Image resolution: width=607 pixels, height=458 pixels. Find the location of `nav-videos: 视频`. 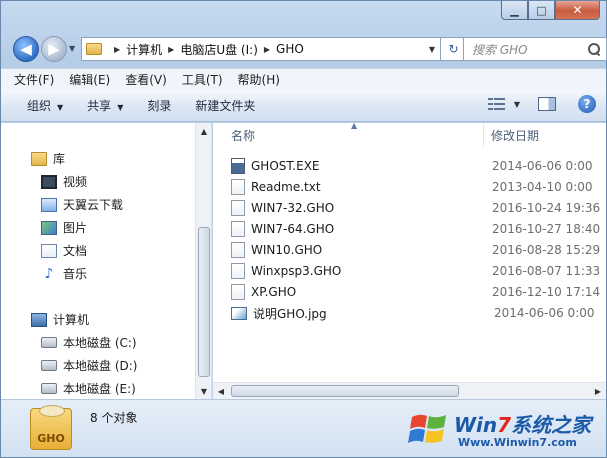

nav-videos: 视频 is located at coordinates (64, 181).